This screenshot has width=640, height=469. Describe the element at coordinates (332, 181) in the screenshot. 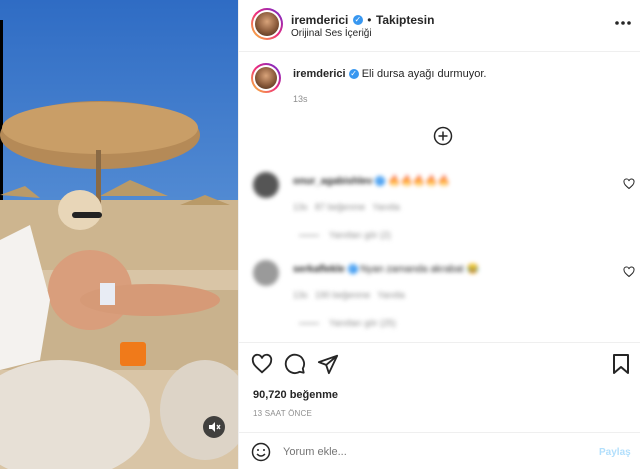

I see `commenter-username: onur_agabishlev` at that location.